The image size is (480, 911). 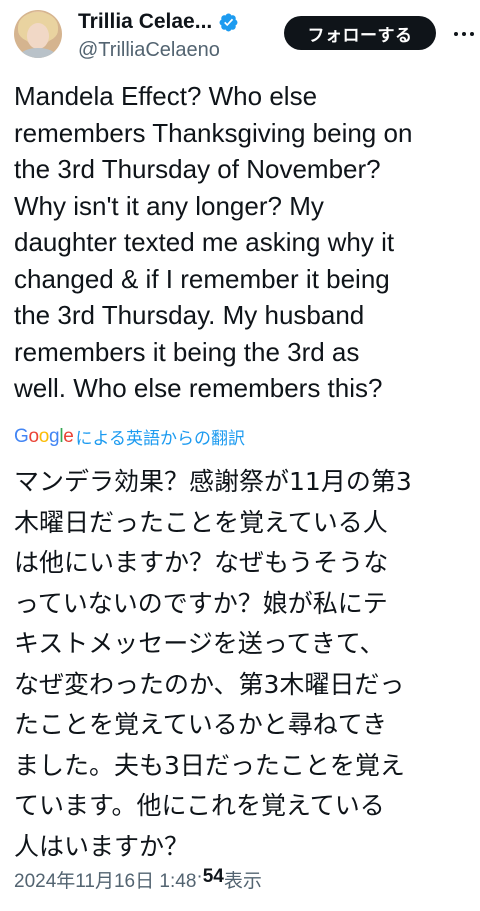 What do you see at coordinates (166, 96) in the screenshot?
I see `tweet-text-line: Mandela Effect? Who else` at bounding box center [166, 96].